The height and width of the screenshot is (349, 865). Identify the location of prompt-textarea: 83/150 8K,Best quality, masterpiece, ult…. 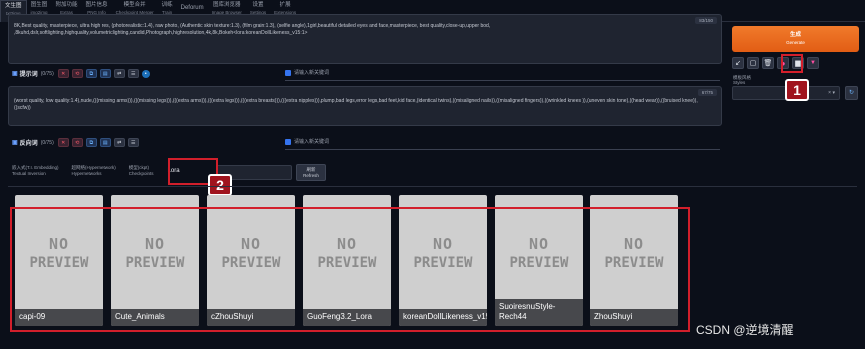
(365, 39).